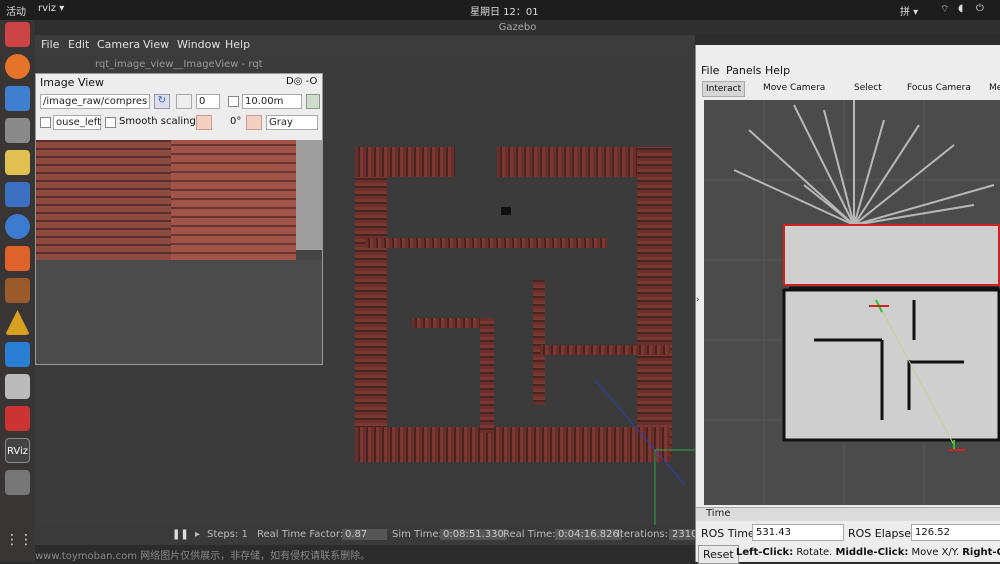 This screenshot has width=1000, height=564. What do you see at coordinates (272, 101) in the screenshot?
I see `distance-input: 10.00m` at bounding box center [272, 101].